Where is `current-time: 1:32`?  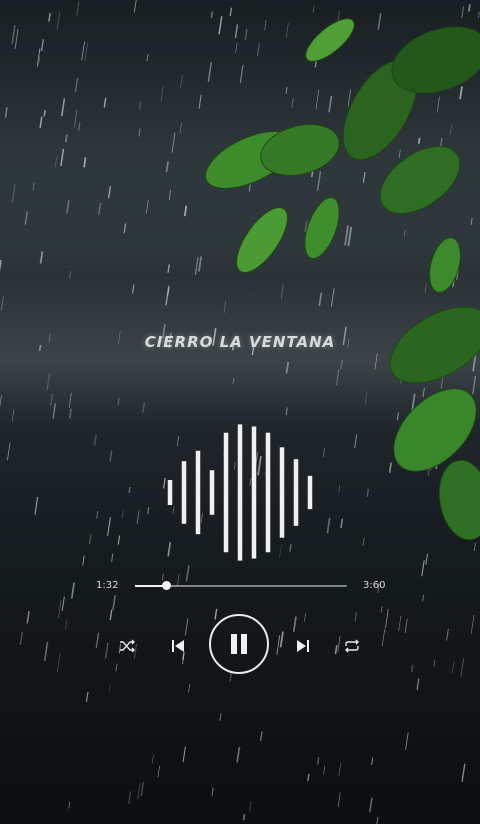 current-time: 1:32 is located at coordinates (107, 585).